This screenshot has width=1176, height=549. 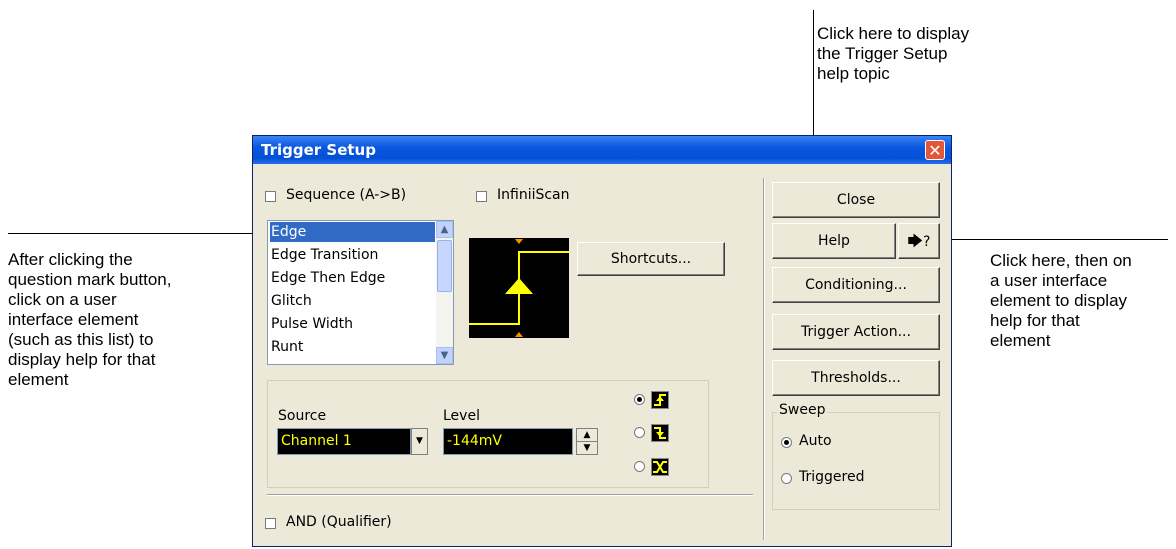 I want to click on level-label: Level, so click(x=461, y=416).